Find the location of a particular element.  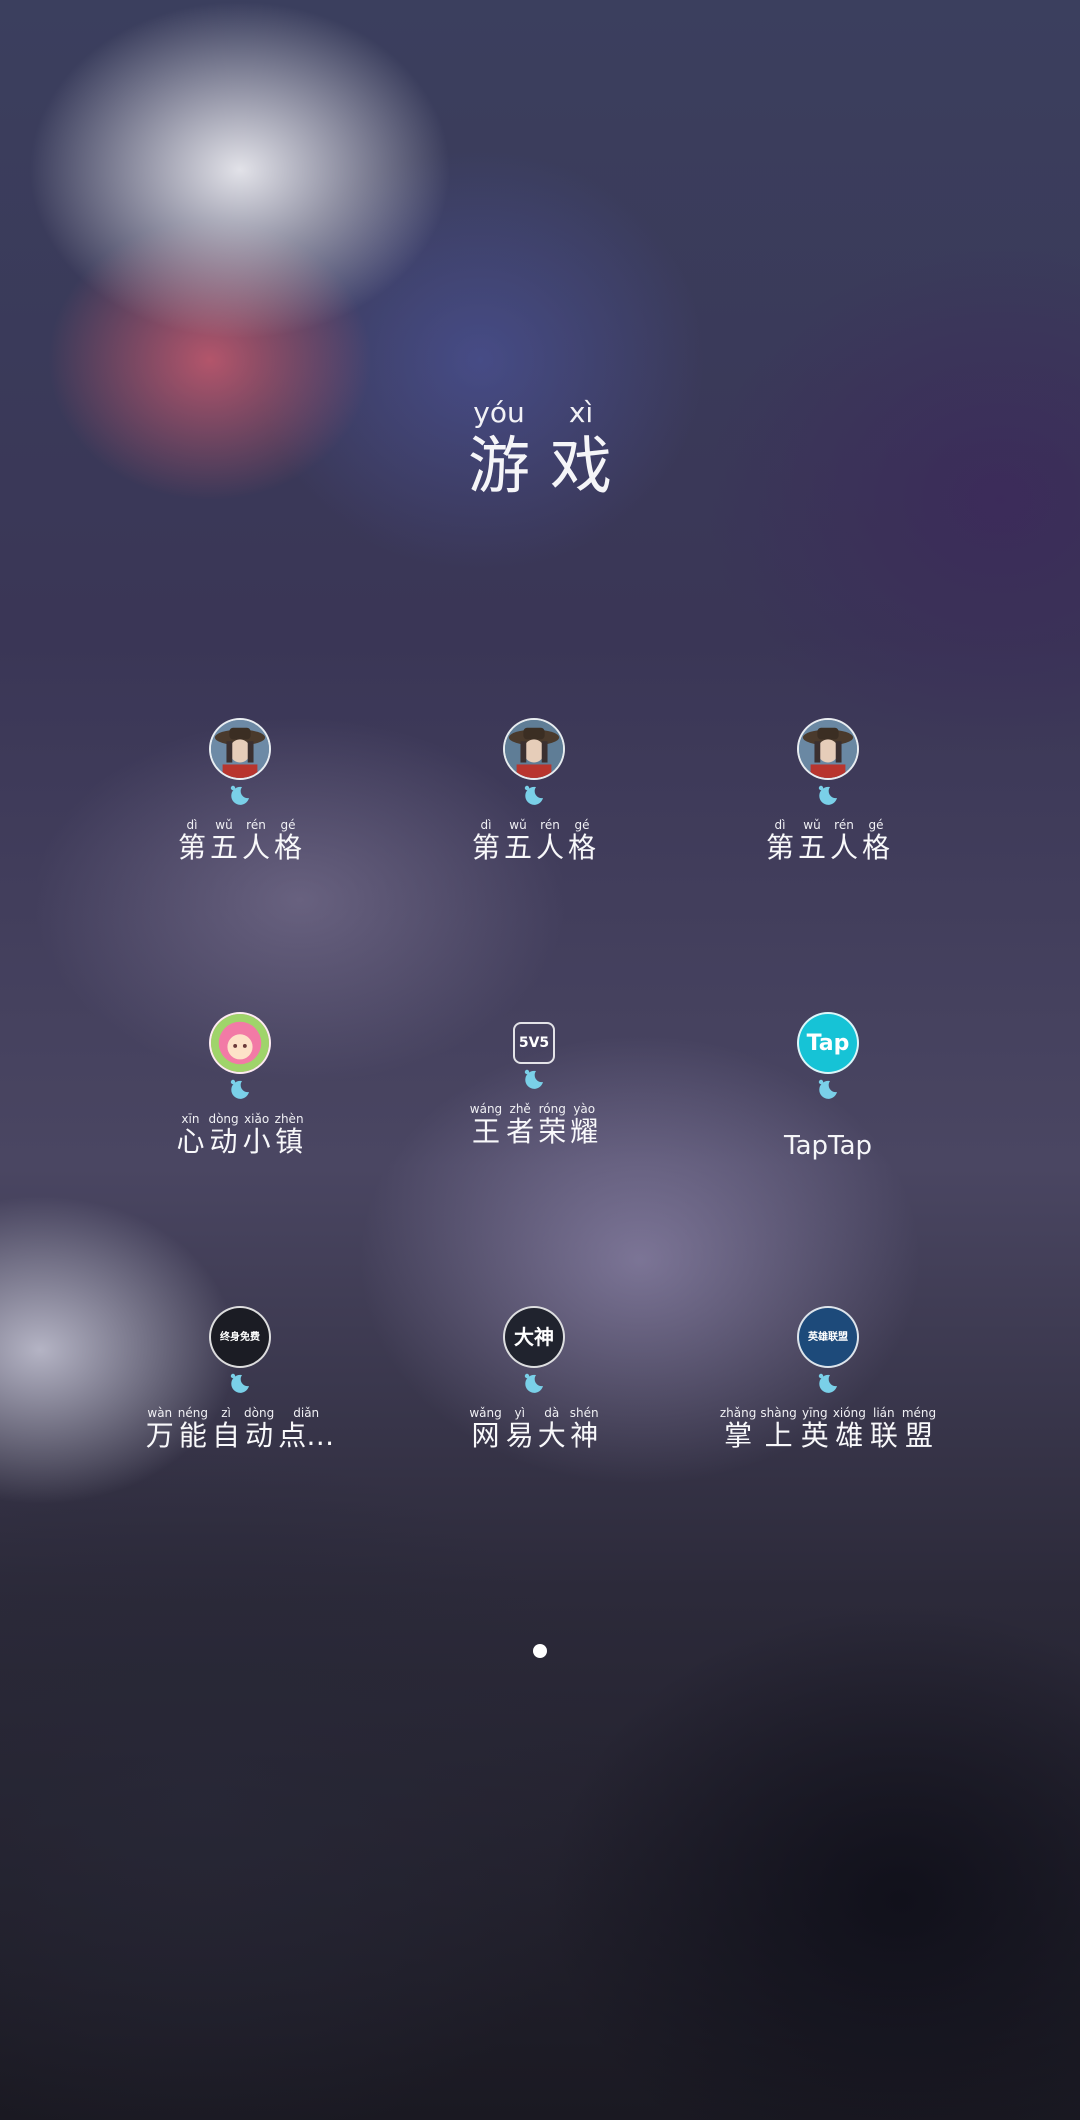

label-pinyin: zì is located at coordinates (226, 1413).